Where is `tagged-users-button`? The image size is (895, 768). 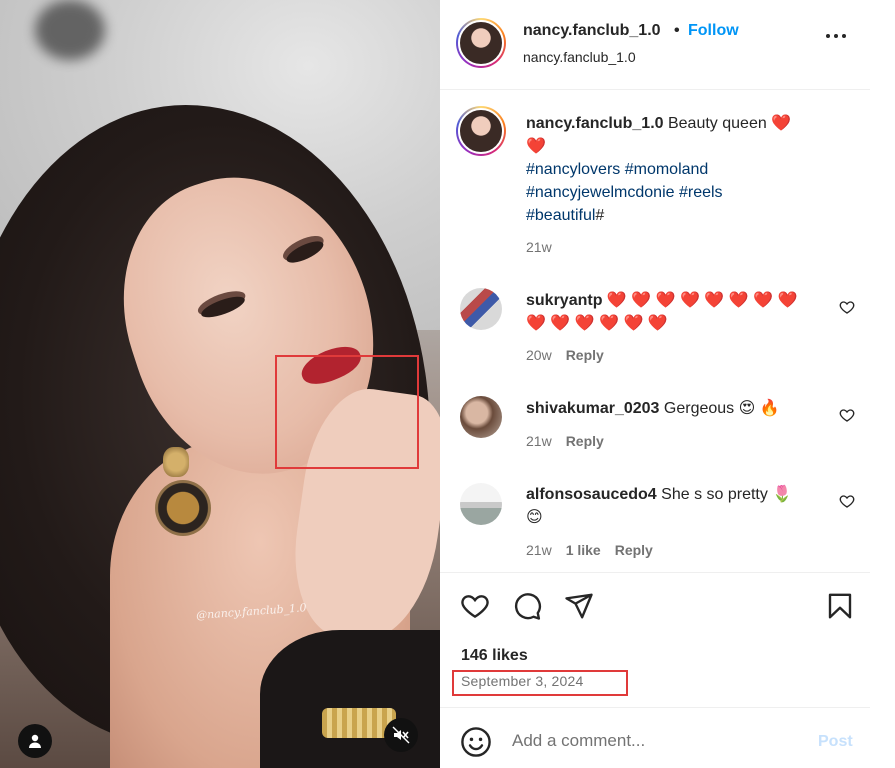 tagged-users-button is located at coordinates (35, 741).